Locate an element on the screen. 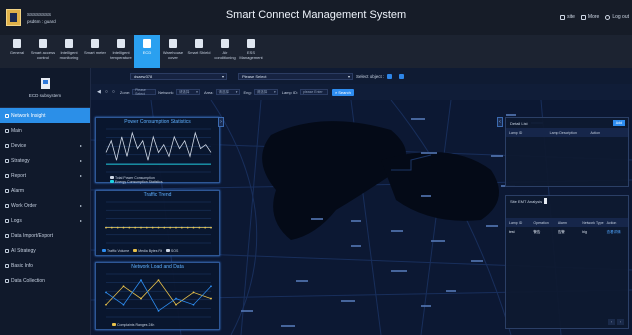 This screenshot has height=335, width=632. reset-icon: ○ is located at coordinates (113, 92).